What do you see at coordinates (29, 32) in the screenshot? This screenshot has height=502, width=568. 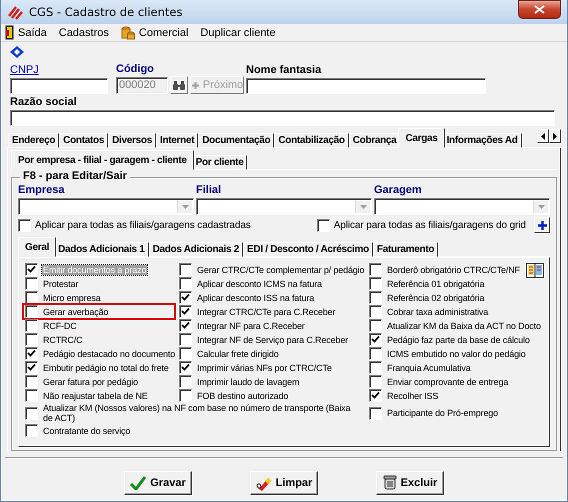 I see `menu-item: Saída` at bounding box center [29, 32].